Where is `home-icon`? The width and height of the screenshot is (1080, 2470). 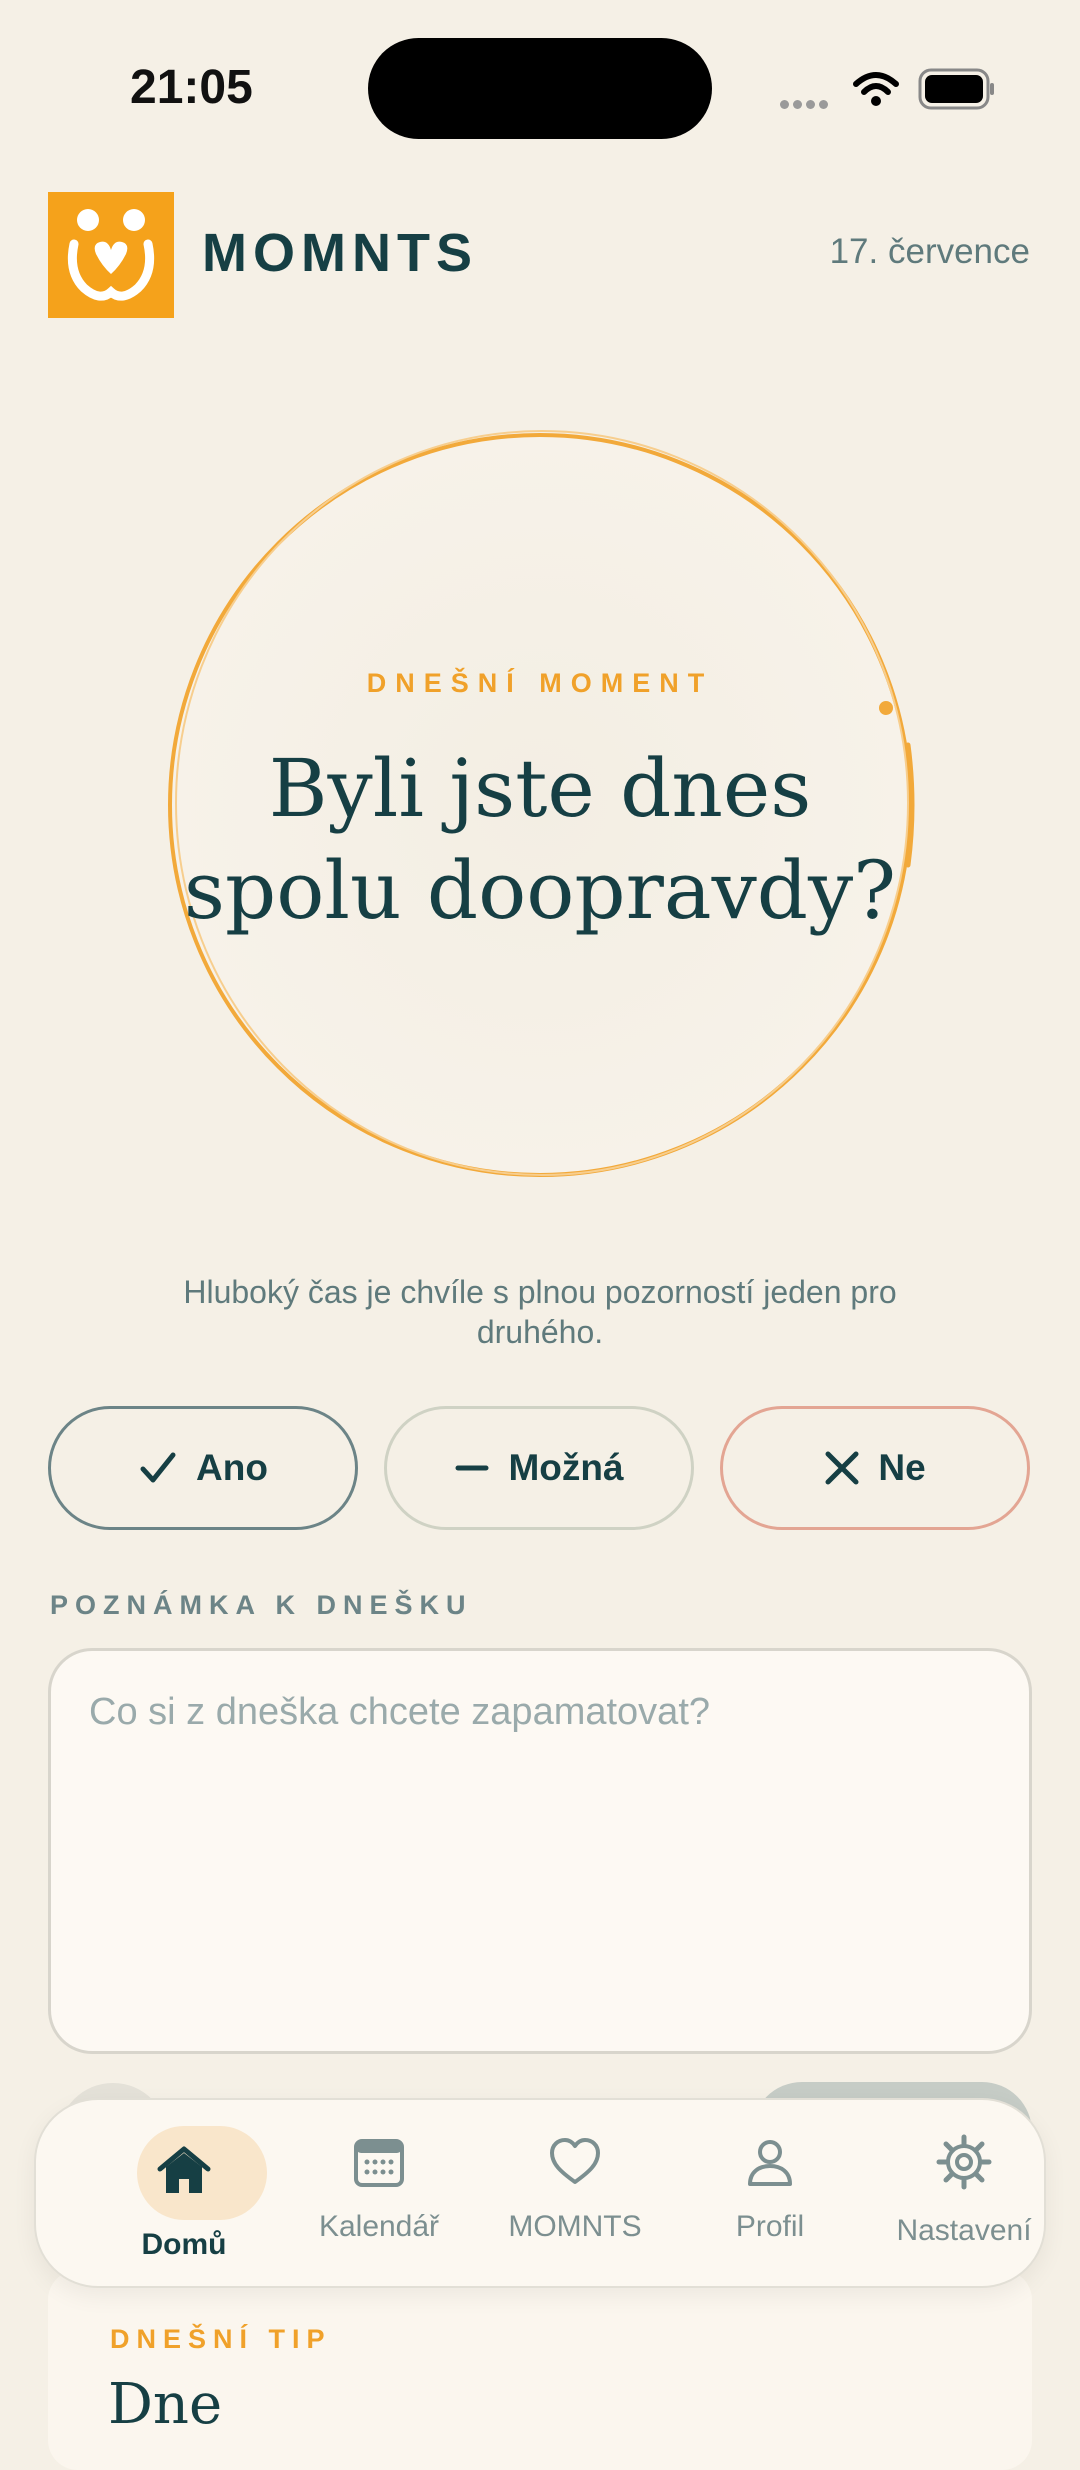
home-icon is located at coordinates (184, 2169).